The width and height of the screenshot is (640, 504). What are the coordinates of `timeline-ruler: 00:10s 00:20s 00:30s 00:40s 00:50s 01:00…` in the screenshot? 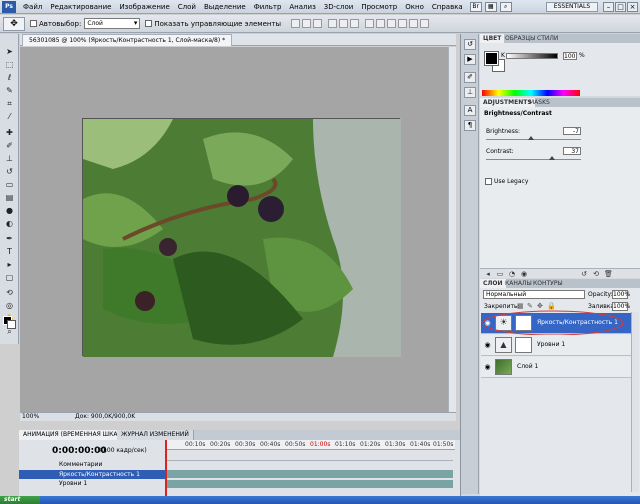 It's located at (310, 445).